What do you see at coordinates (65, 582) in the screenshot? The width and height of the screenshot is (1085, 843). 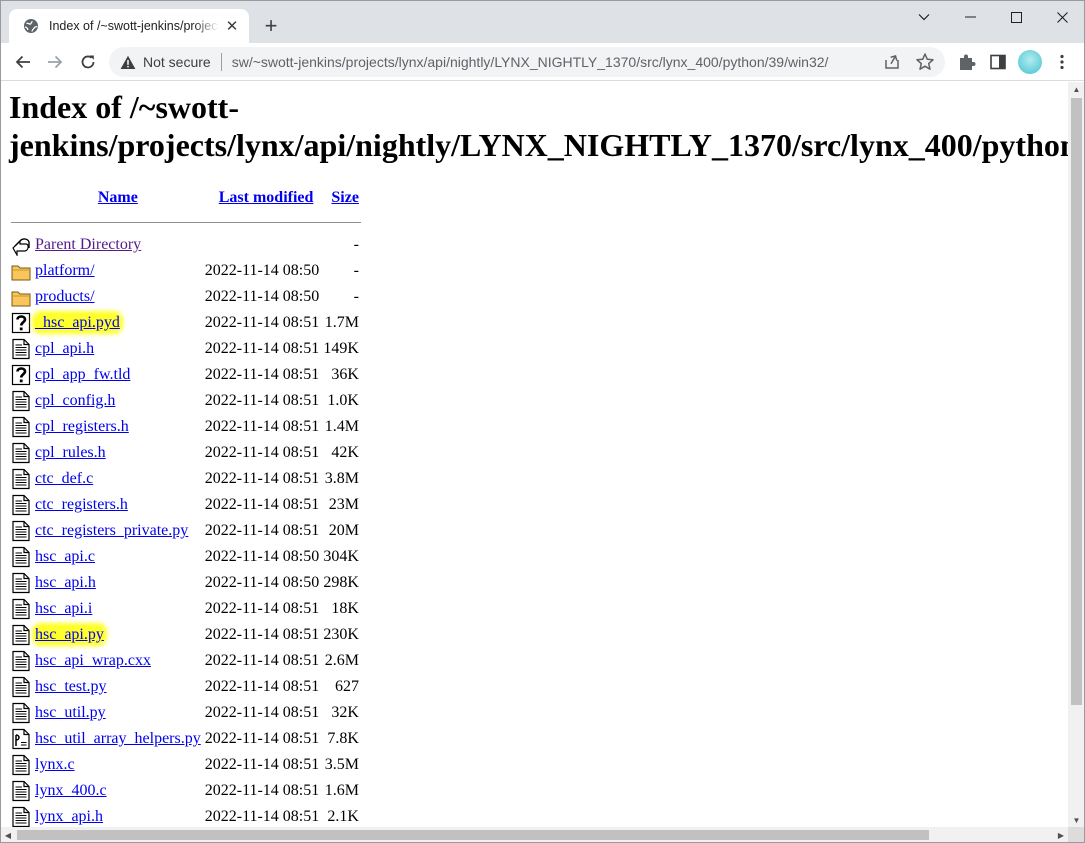 I see `file-link: hsc_api.h` at bounding box center [65, 582].